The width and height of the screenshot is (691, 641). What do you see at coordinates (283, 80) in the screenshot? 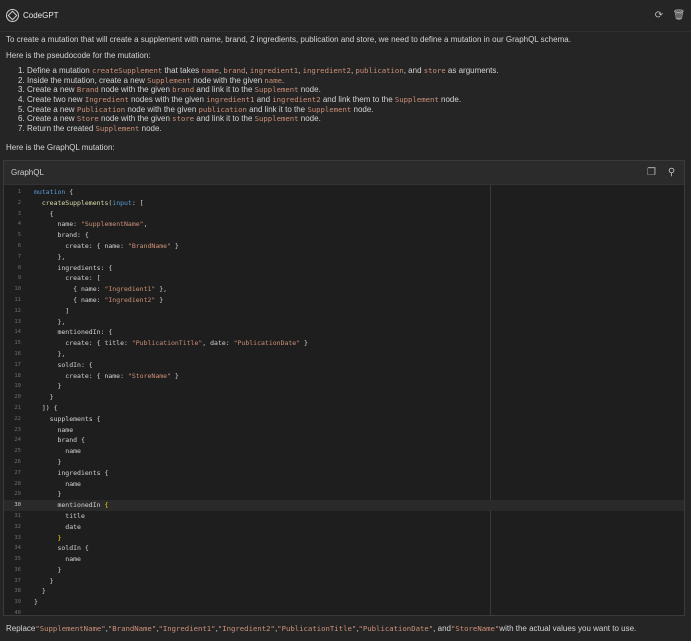
I see `text-span: .` at bounding box center [283, 80].